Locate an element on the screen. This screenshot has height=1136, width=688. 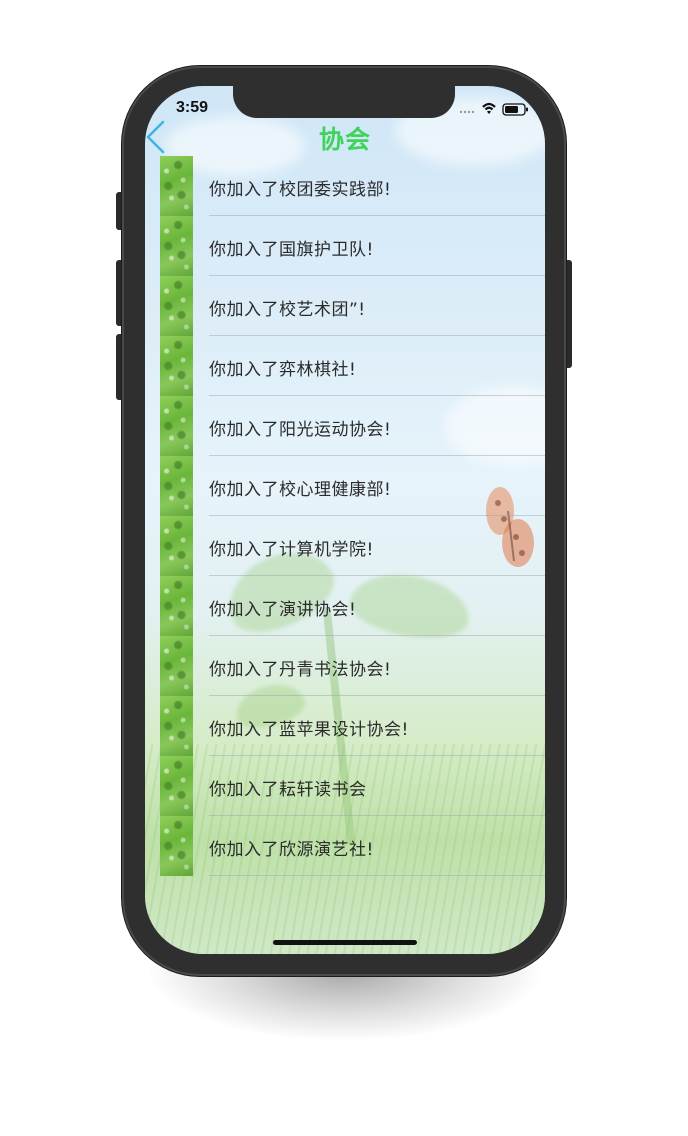
list-item: 你加入了校心理健康部! is located at coordinates (352, 486).